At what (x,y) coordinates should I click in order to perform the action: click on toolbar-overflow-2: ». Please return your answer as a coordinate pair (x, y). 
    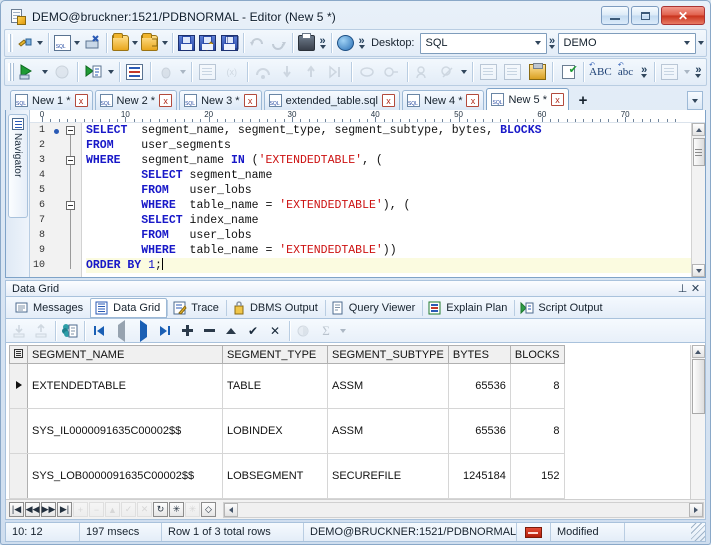
    Looking at the image, I should click on (361, 43).